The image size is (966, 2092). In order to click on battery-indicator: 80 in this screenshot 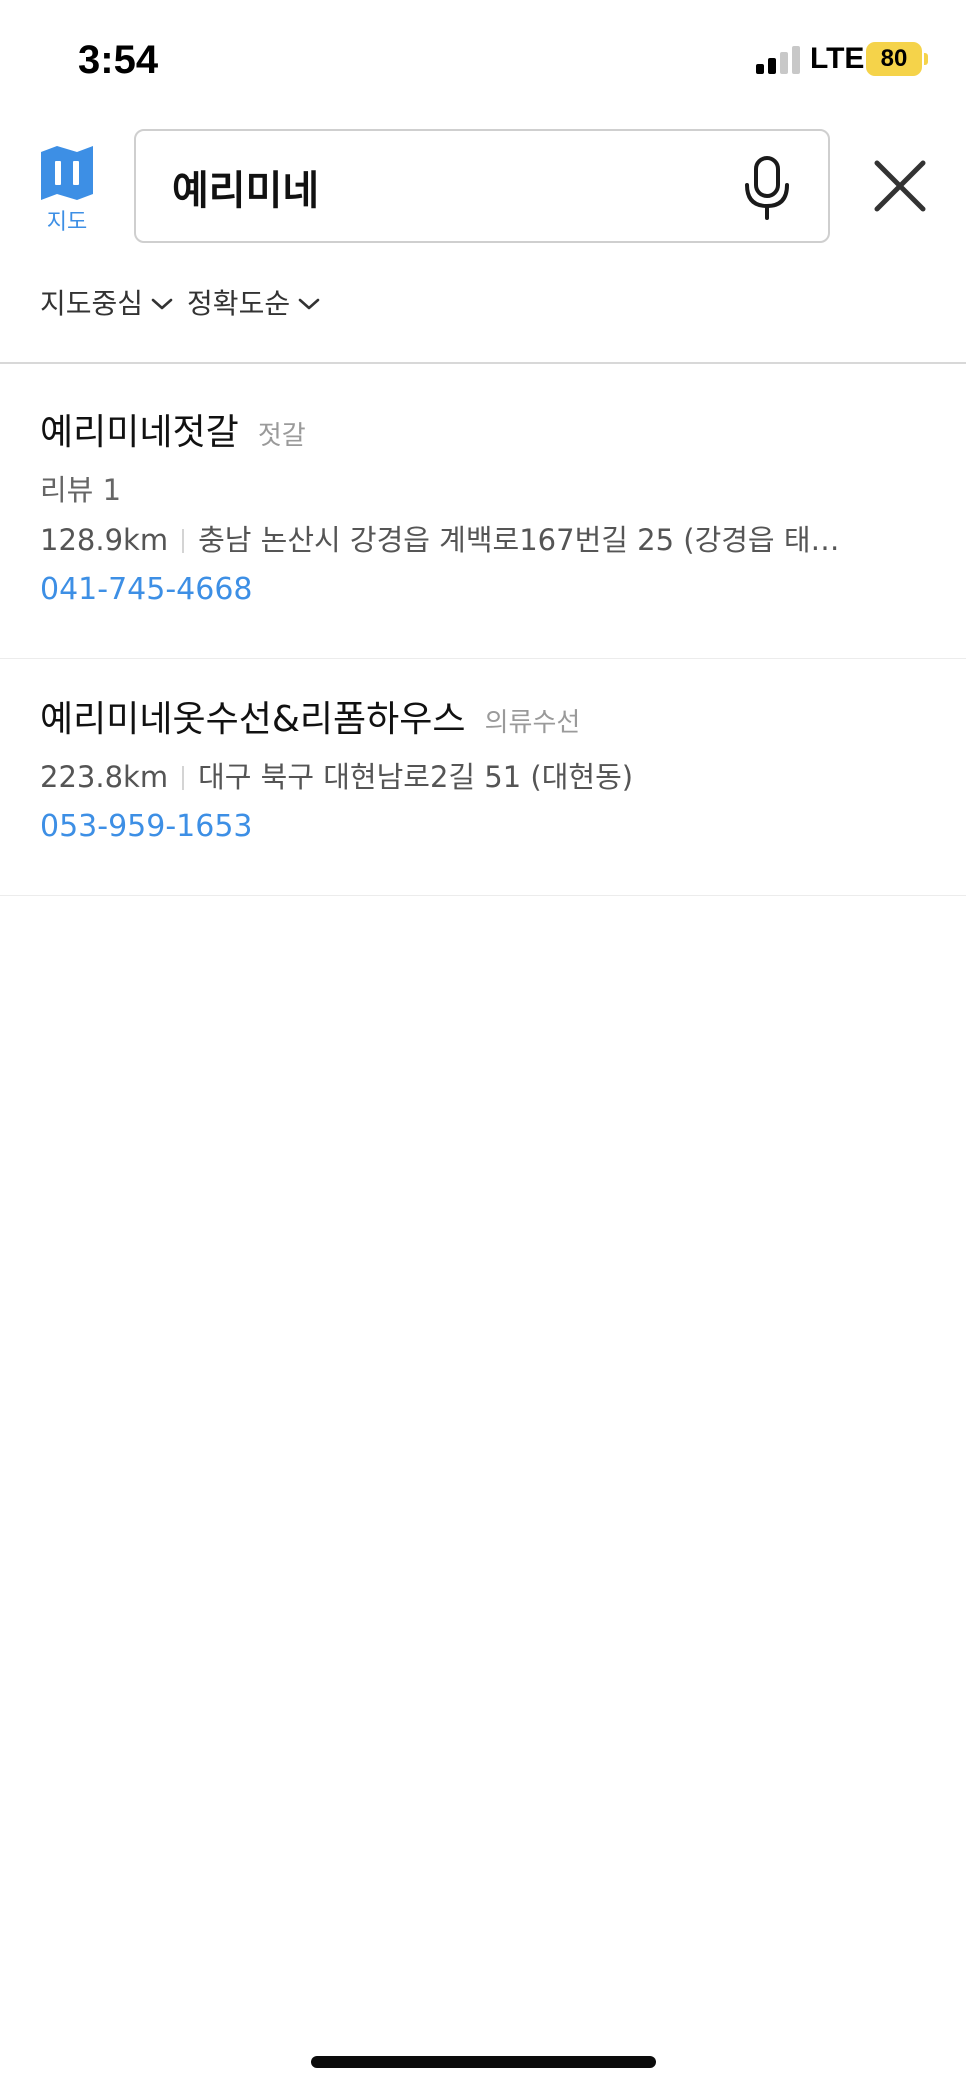, I will do `click(894, 59)`.